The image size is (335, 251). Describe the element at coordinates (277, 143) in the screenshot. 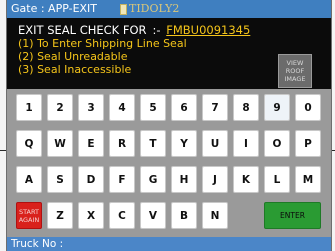

I see `key-o: O` at that location.